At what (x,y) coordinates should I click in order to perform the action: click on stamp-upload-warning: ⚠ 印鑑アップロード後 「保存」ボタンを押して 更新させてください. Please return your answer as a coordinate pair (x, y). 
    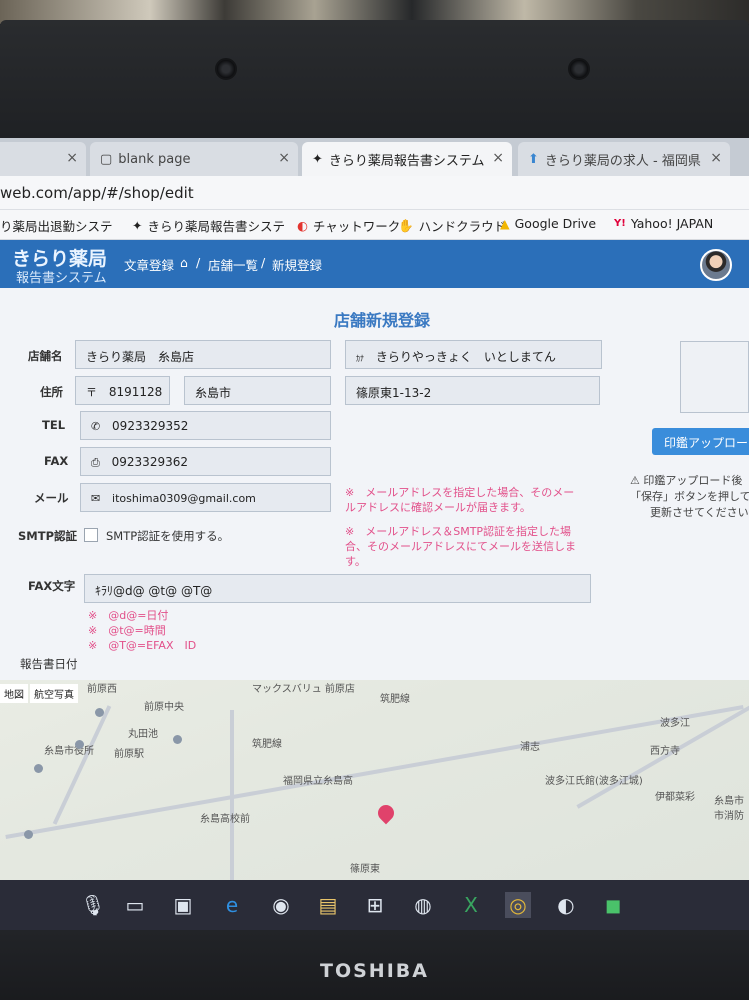
    Looking at the image, I should click on (689, 496).